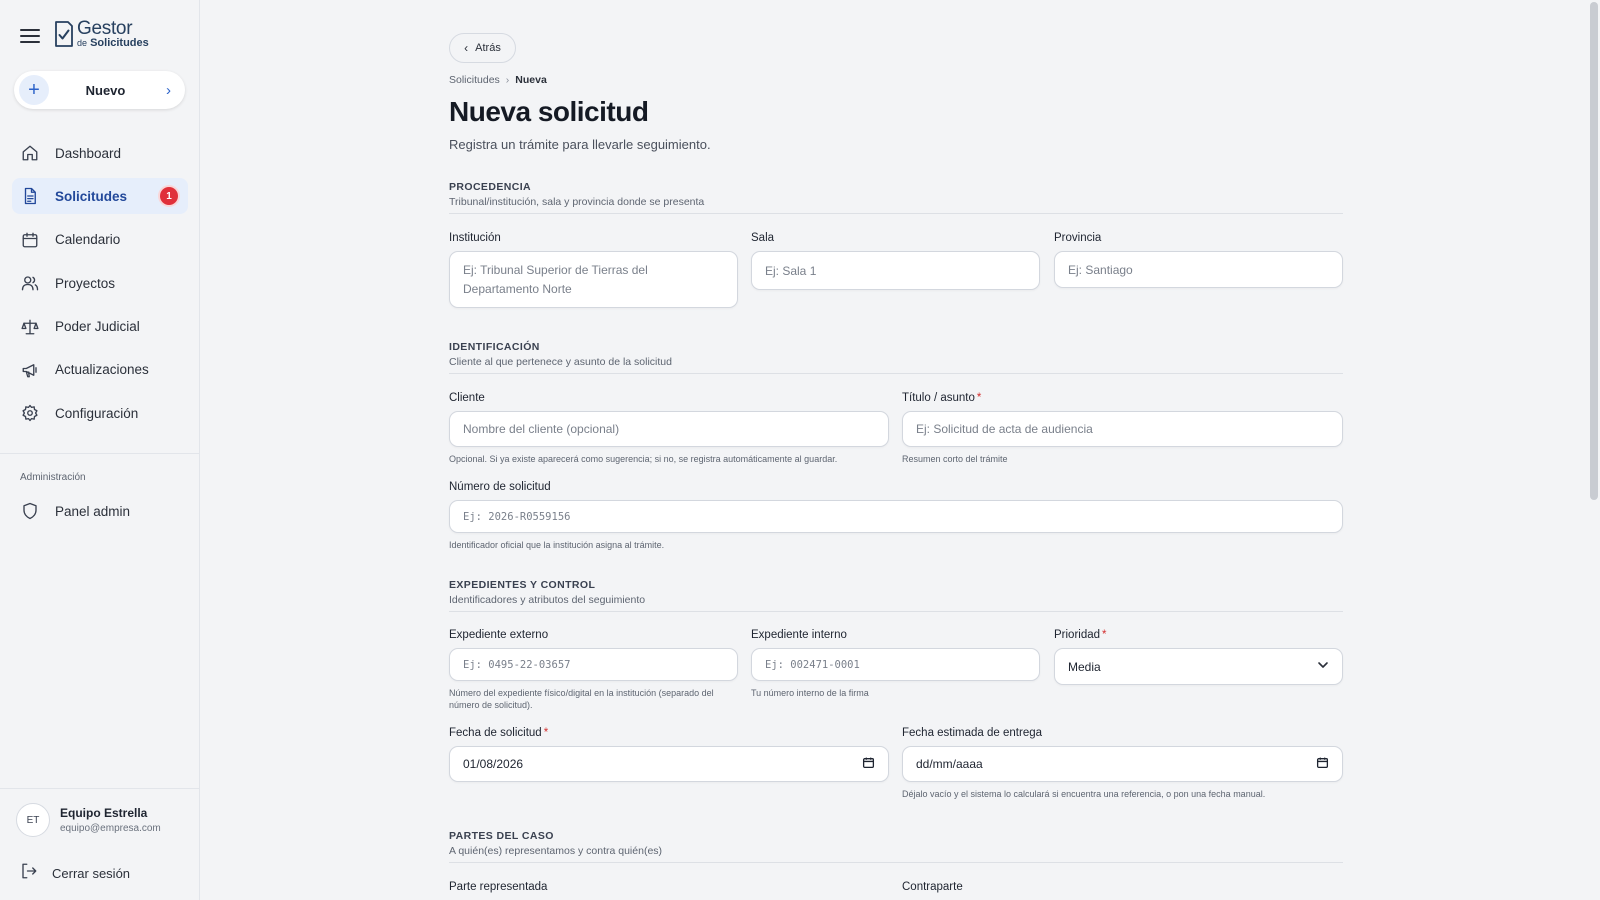 This screenshot has width=1600, height=900. Describe the element at coordinates (1077, 635) in the screenshot. I see `field-label-text: Prioridad` at that location.